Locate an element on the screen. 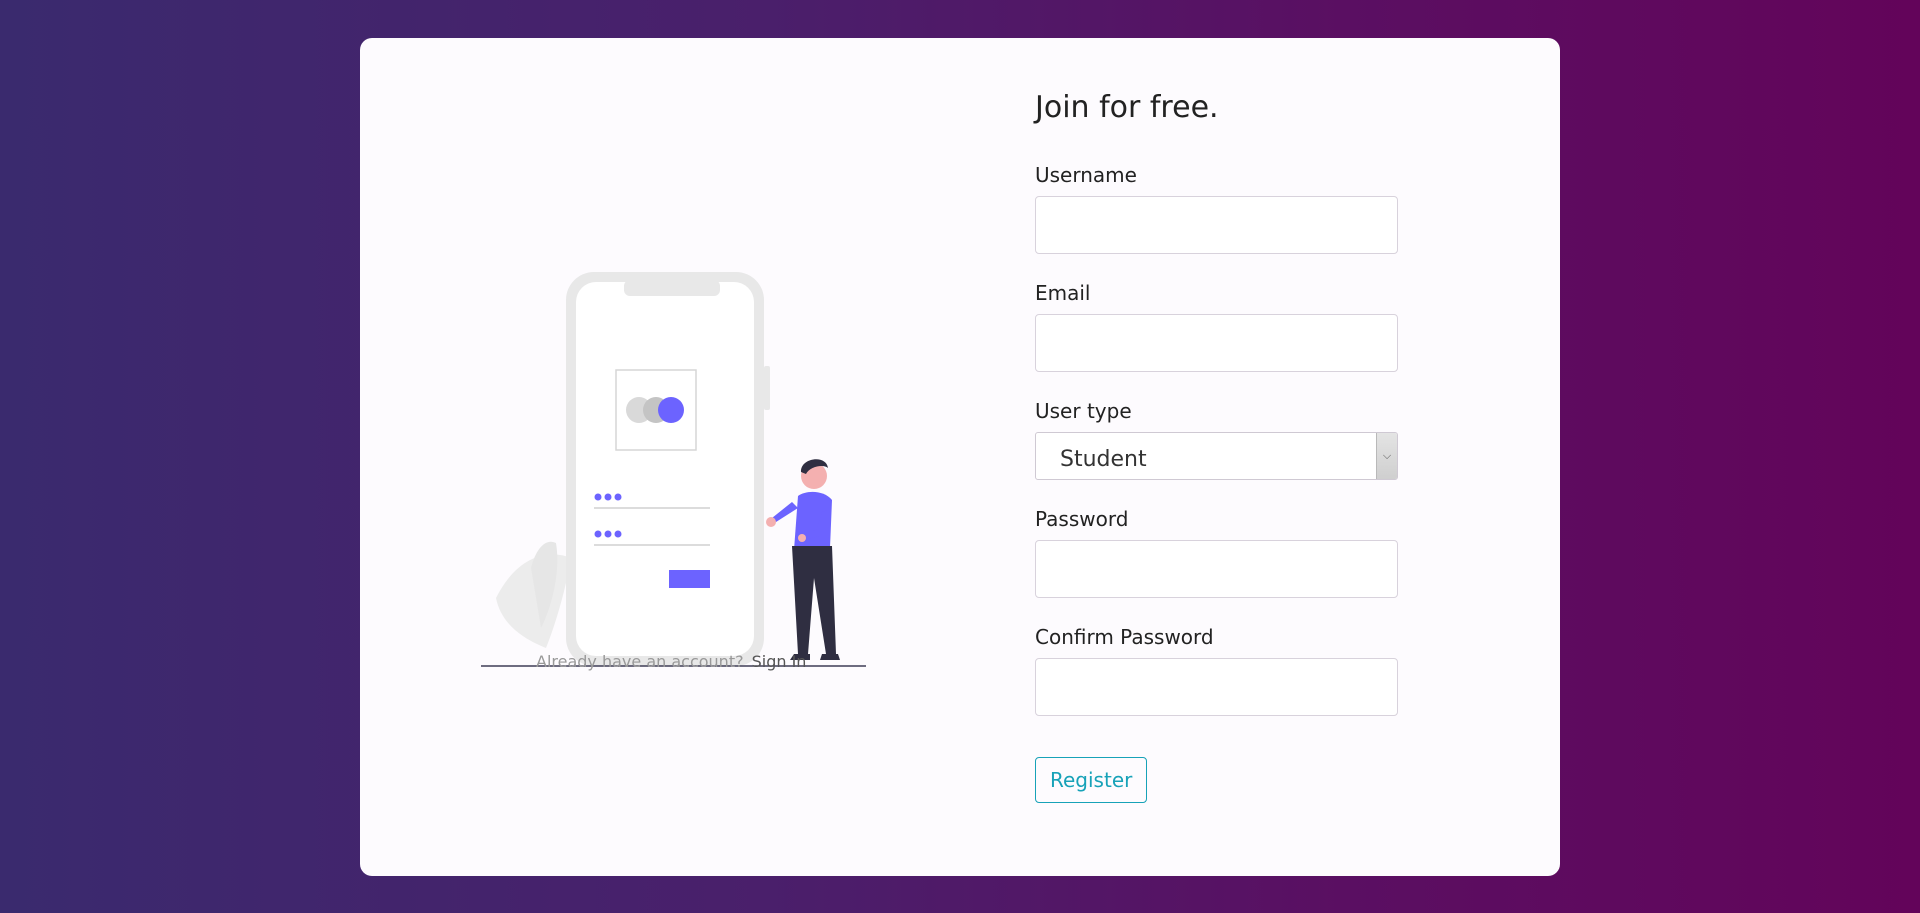 The width and height of the screenshot is (1920, 913). username-label: Username is located at coordinates (1086, 175).